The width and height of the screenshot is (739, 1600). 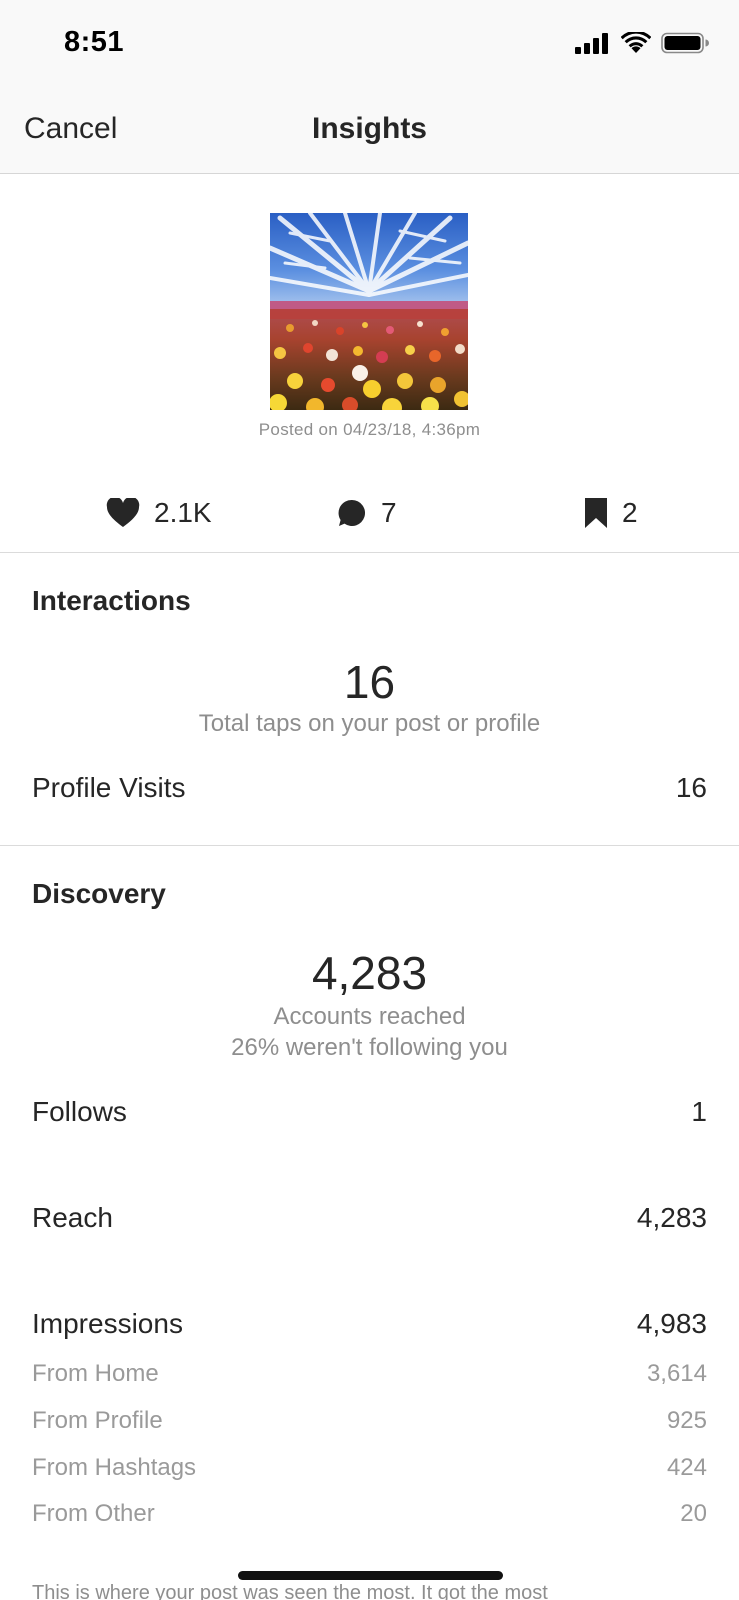 I want to click on saves-stat: 2, so click(x=611, y=513).